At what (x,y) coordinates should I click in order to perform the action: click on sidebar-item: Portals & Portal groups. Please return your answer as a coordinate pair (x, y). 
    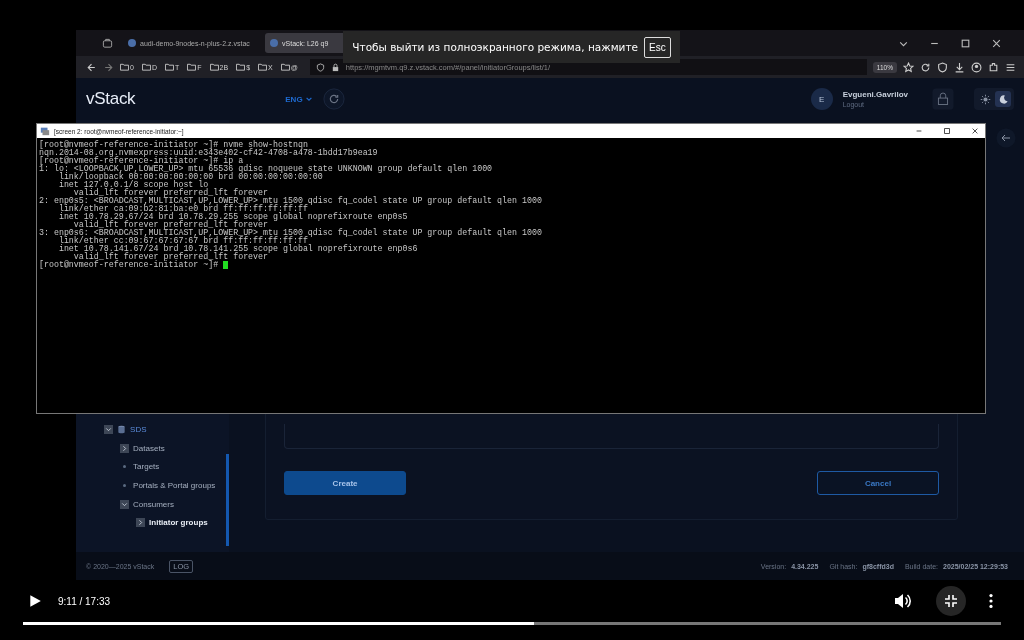
    Looking at the image, I should click on (174, 485).